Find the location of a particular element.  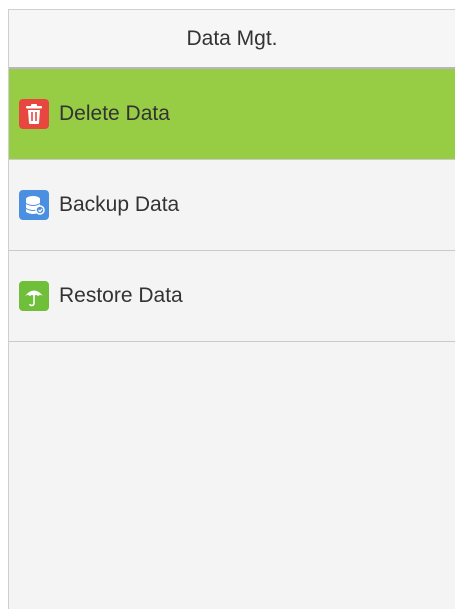

menu-item-backup-data: Backup Data is located at coordinates (232, 205).